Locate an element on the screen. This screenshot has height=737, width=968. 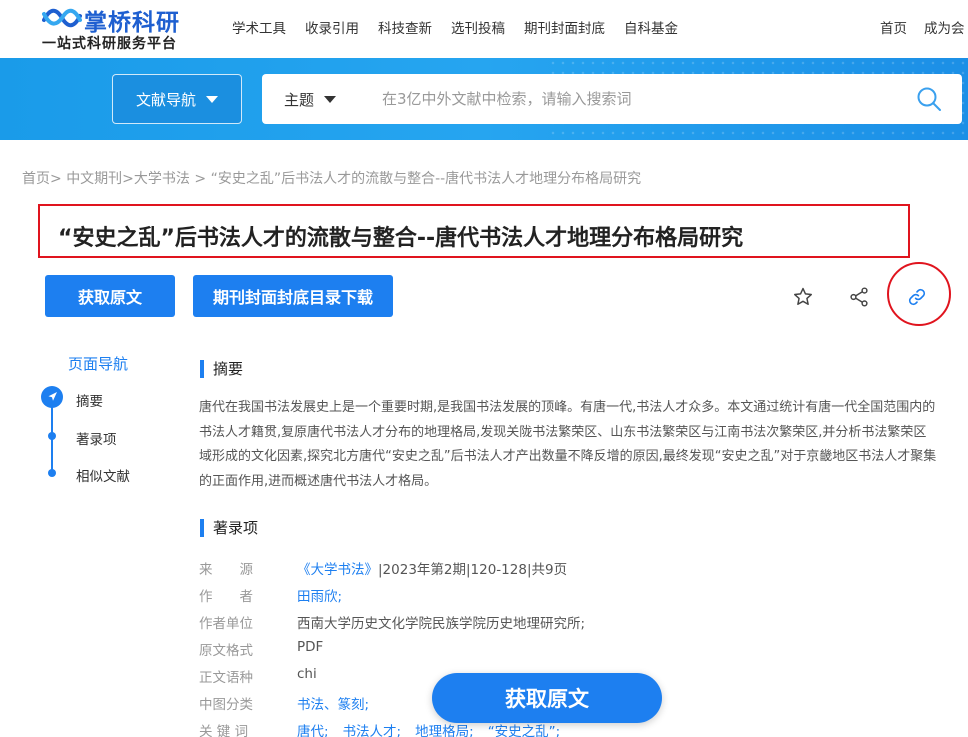
nav-item-submission: 选刊投稿 is located at coordinates (478, 27).